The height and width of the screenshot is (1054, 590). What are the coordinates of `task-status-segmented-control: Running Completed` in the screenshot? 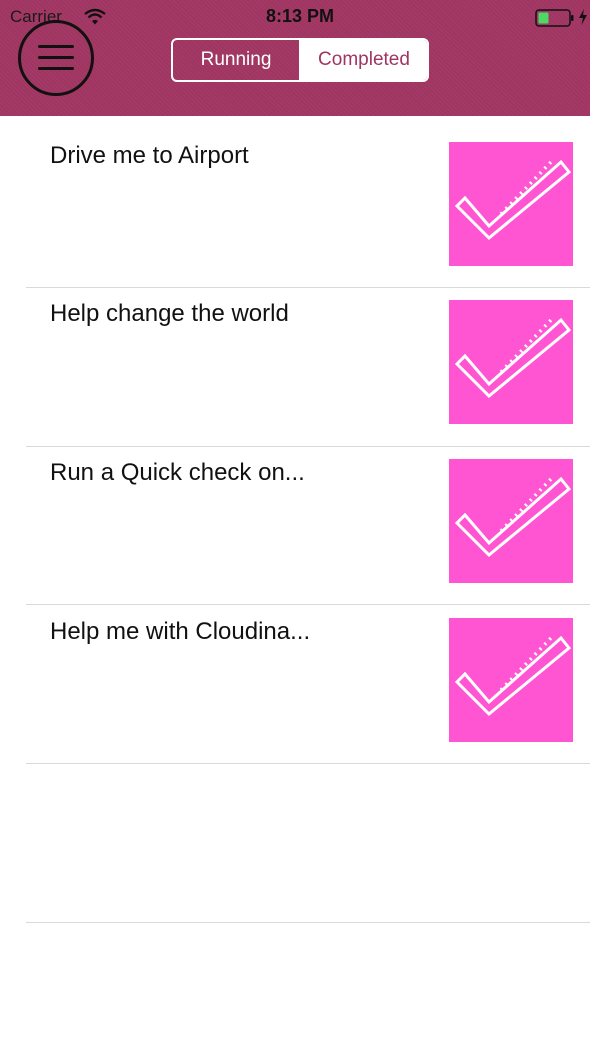 It's located at (300, 60).